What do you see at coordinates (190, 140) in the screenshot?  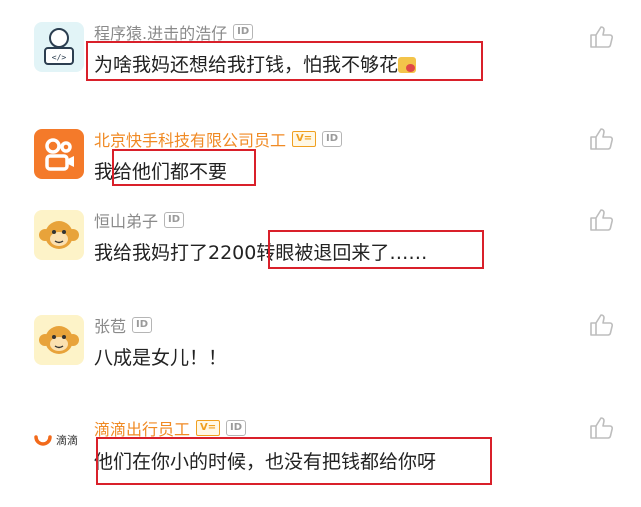 I see `author-name: 北京快手科技有限公司员工` at bounding box center [190, 140].